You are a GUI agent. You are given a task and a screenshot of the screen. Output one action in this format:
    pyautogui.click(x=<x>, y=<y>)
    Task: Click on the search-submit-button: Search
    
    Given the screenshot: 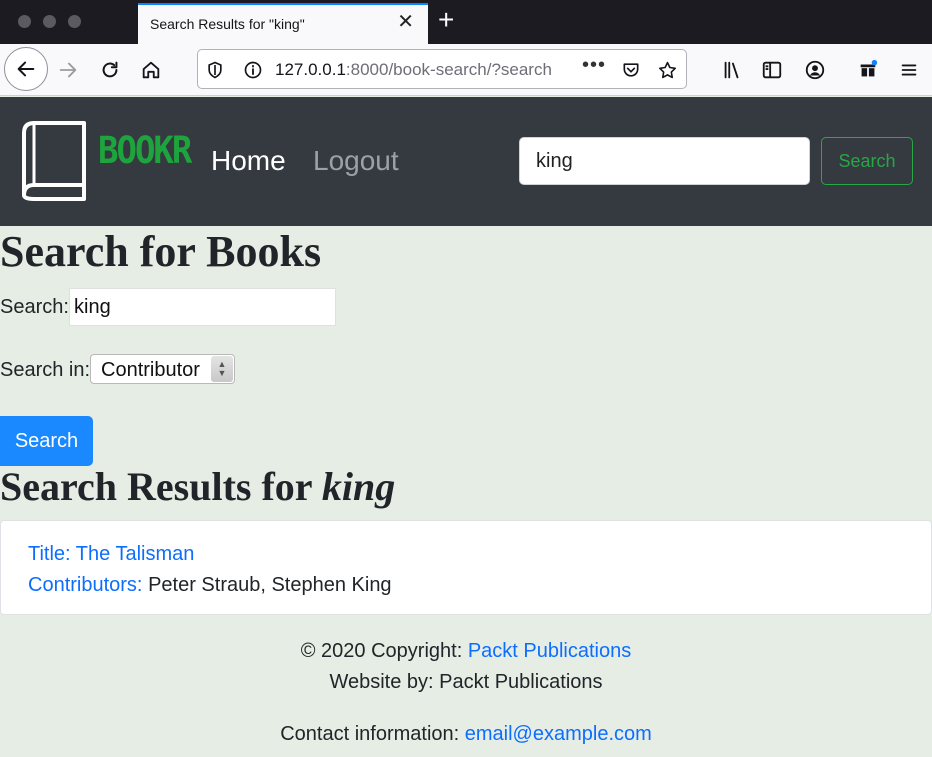 What is the action you would take?
    pyautogui.click(x=46, y=441)
    